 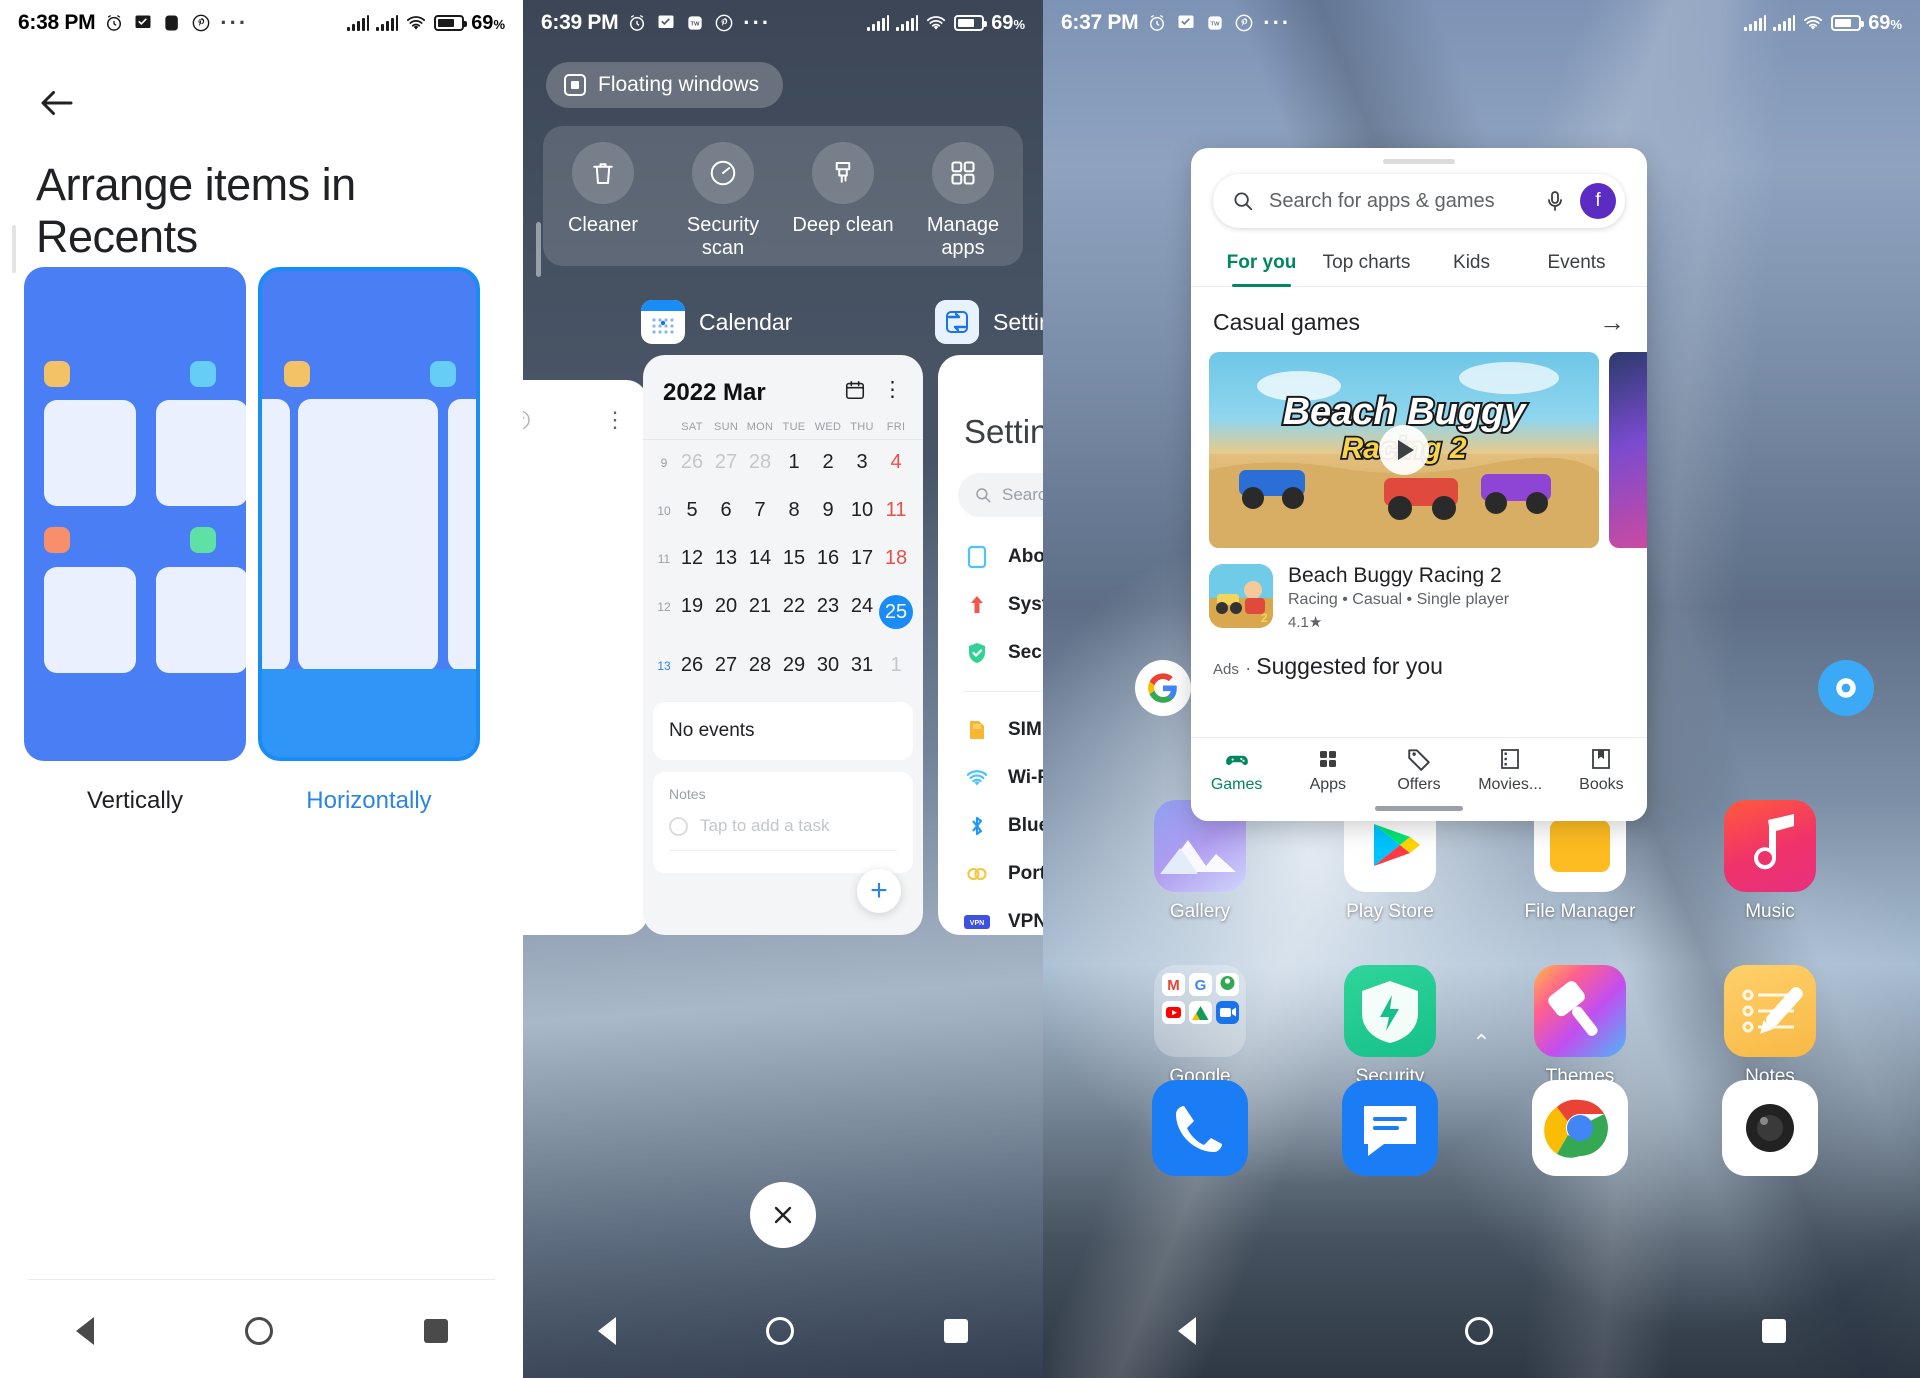 I want to click on settings-item-wifi: Wi-Fi, so click(x=990, y=778).